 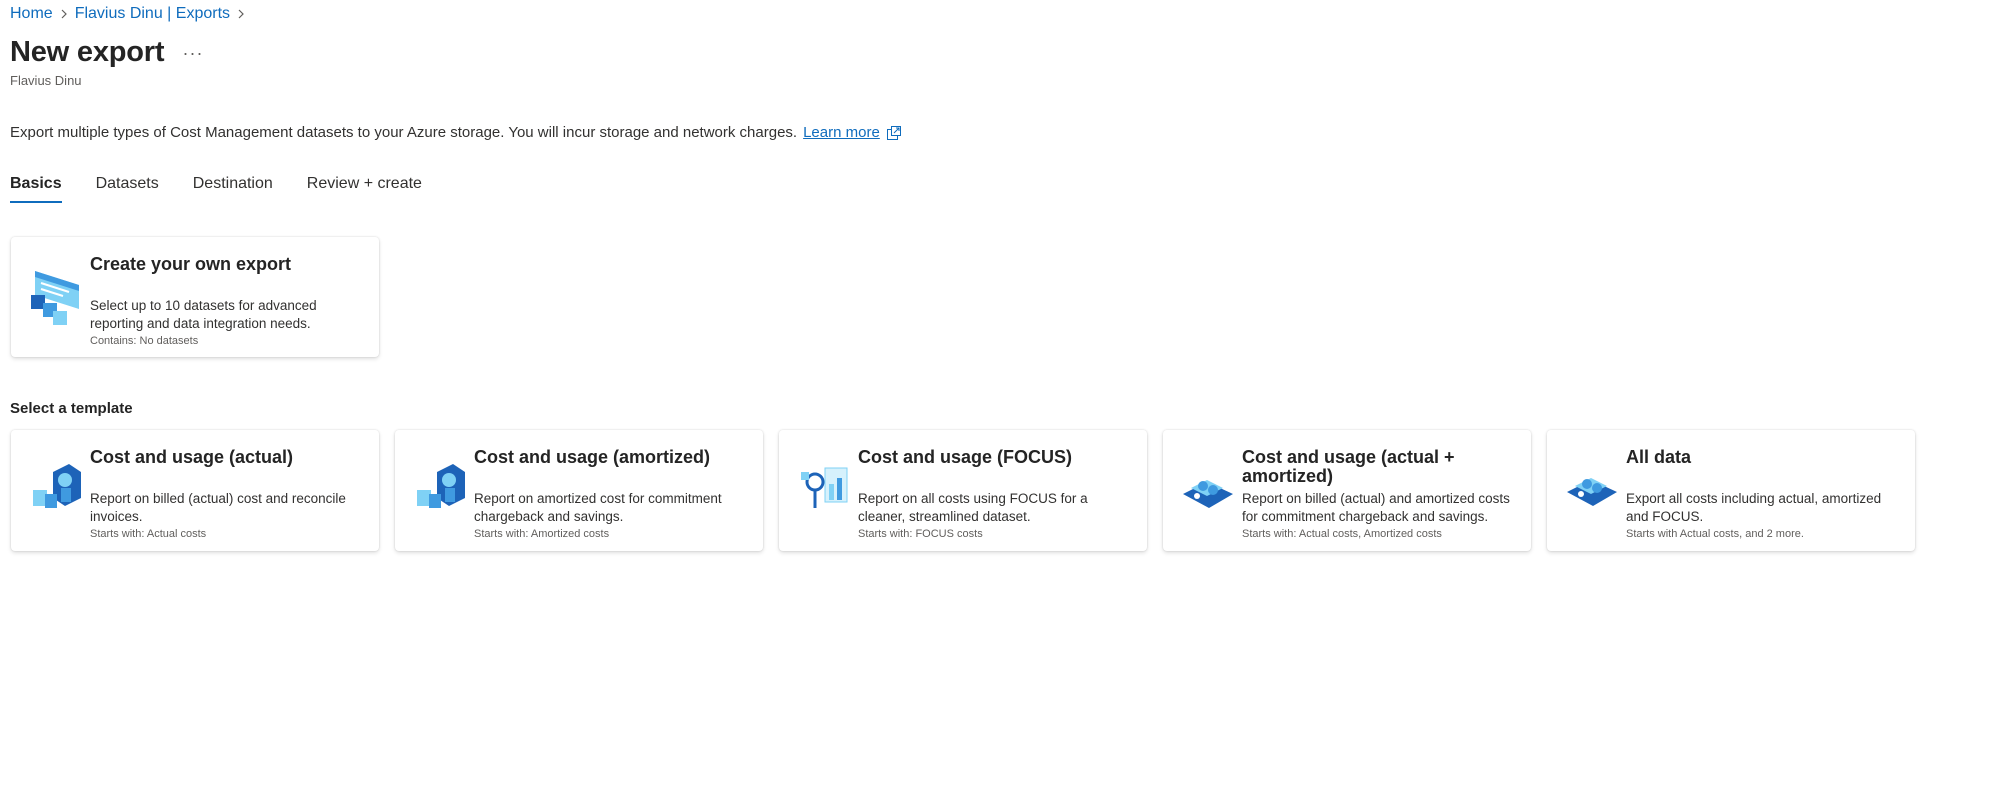 I want to click on cost-focus-icon, so click(x=824, y=488).